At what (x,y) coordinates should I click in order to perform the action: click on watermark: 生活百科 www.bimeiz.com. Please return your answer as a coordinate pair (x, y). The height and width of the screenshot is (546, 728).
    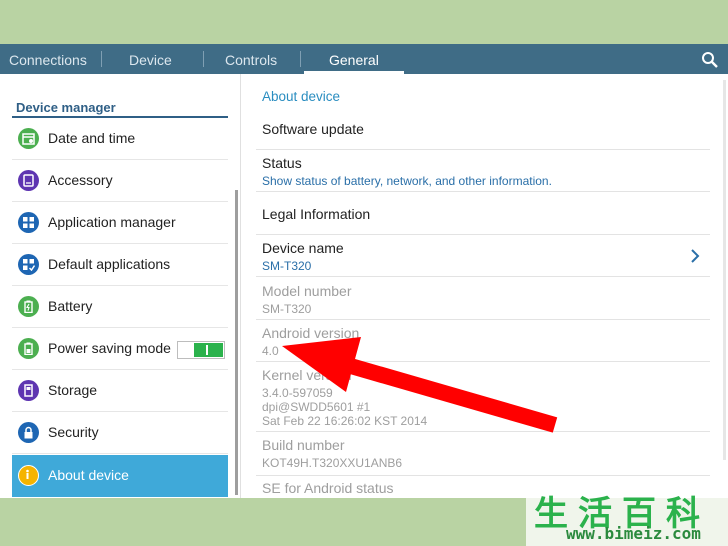
    Looking at the image, I should click on (627, 516).